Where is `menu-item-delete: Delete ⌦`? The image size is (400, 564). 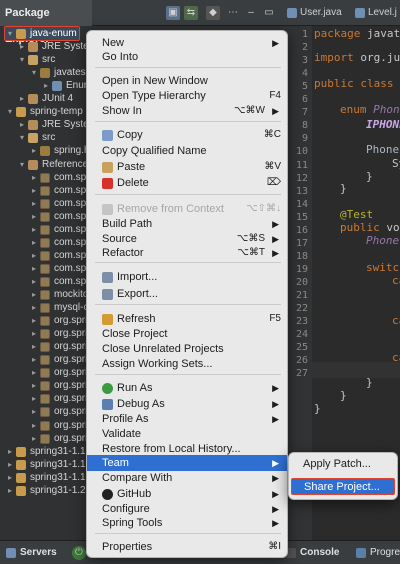
menu-item-delete: Delete ⌦ is located at coordinates (187, 183).